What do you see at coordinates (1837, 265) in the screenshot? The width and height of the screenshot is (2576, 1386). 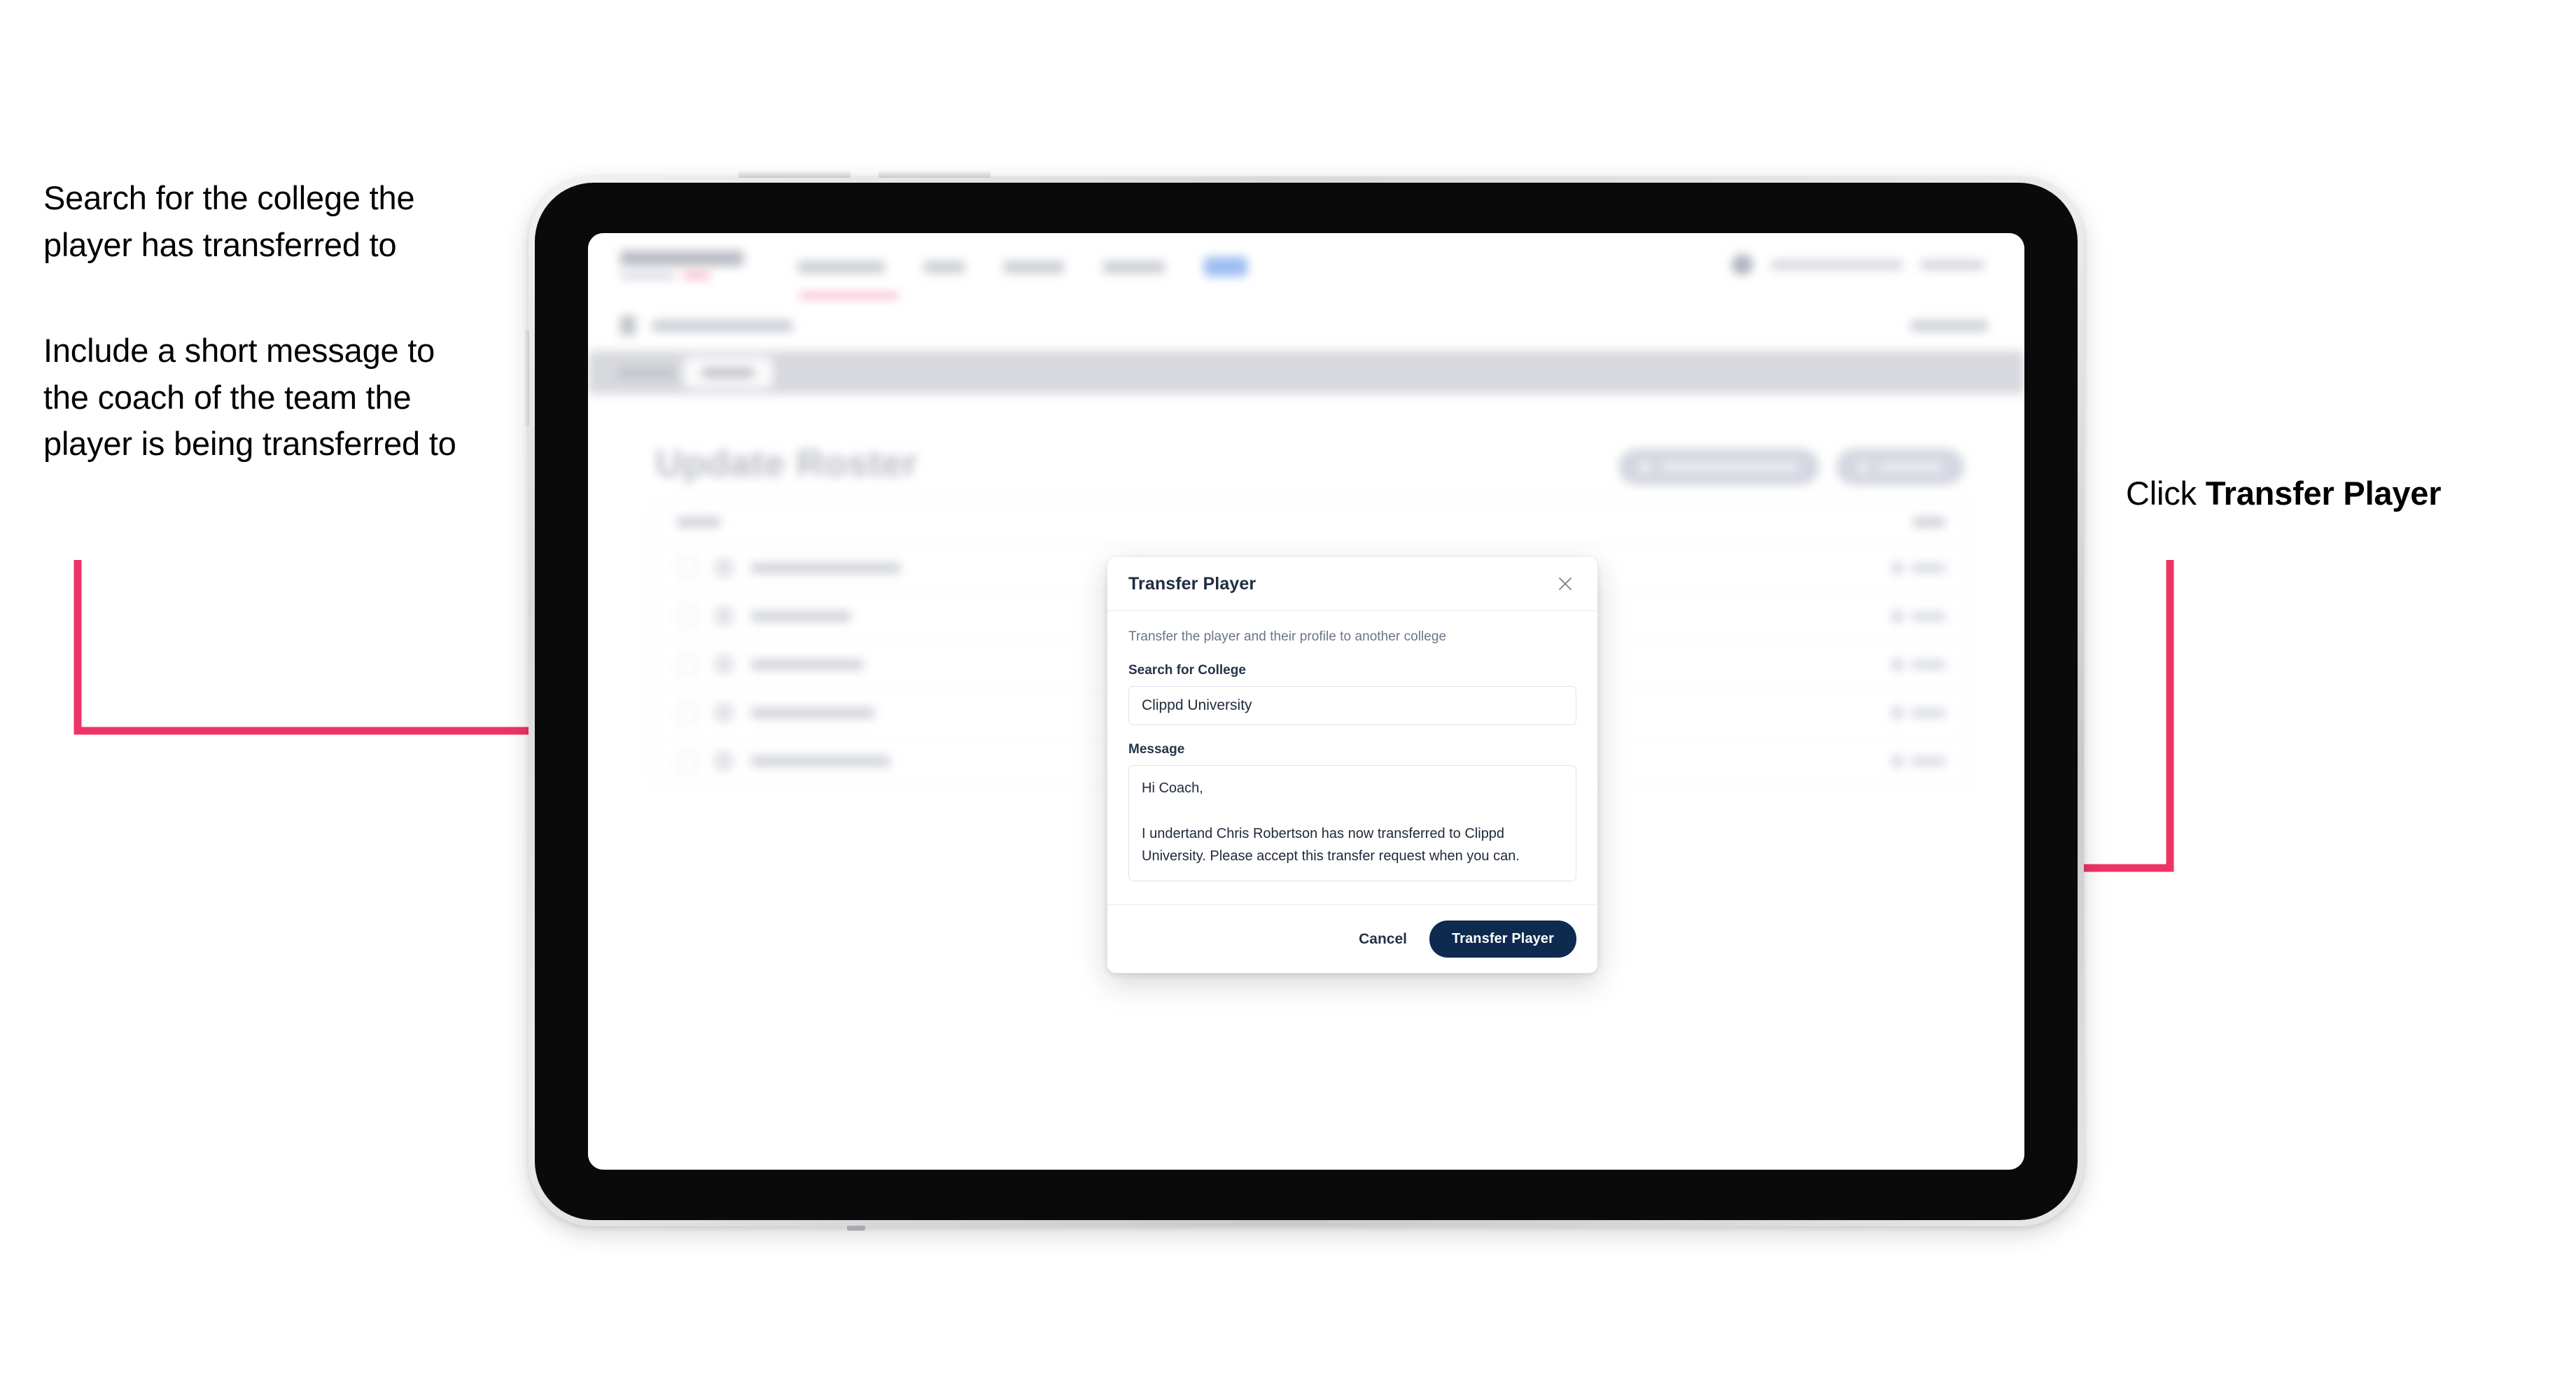 I see `account-email` at bounding box center [1837, 265].